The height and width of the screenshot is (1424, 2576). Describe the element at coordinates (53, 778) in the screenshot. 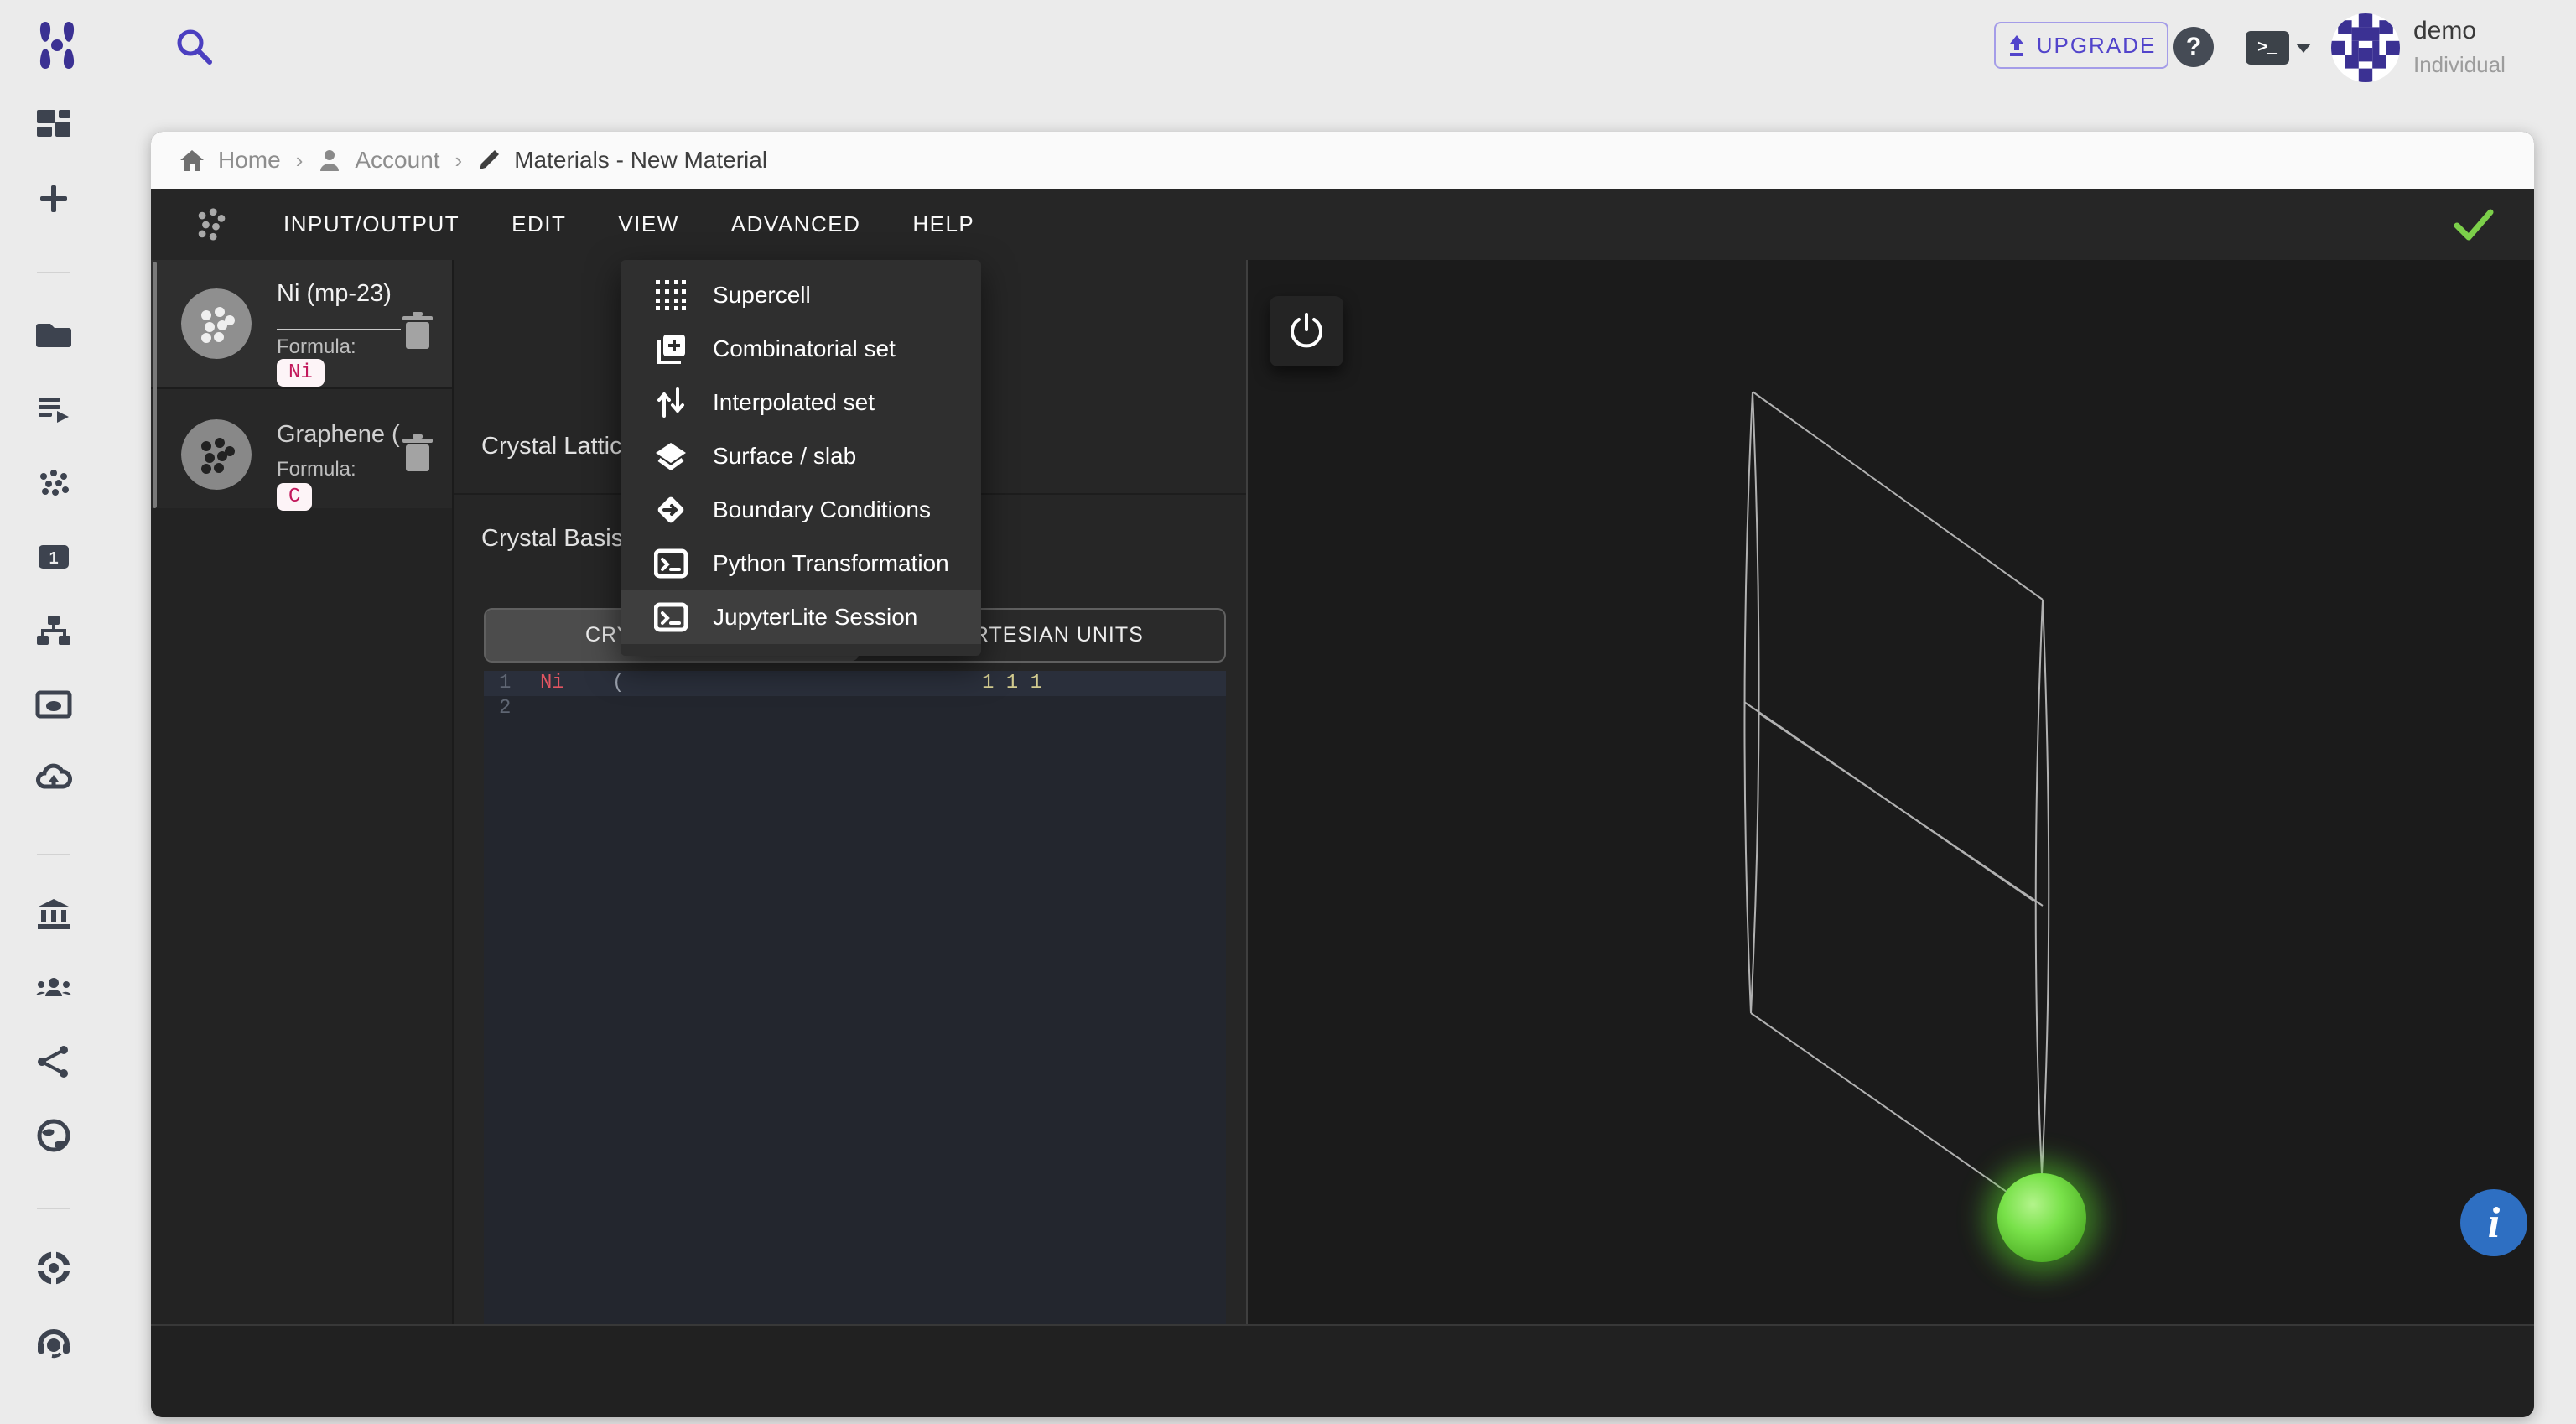

I see `cloud-upload-icon` at that location.